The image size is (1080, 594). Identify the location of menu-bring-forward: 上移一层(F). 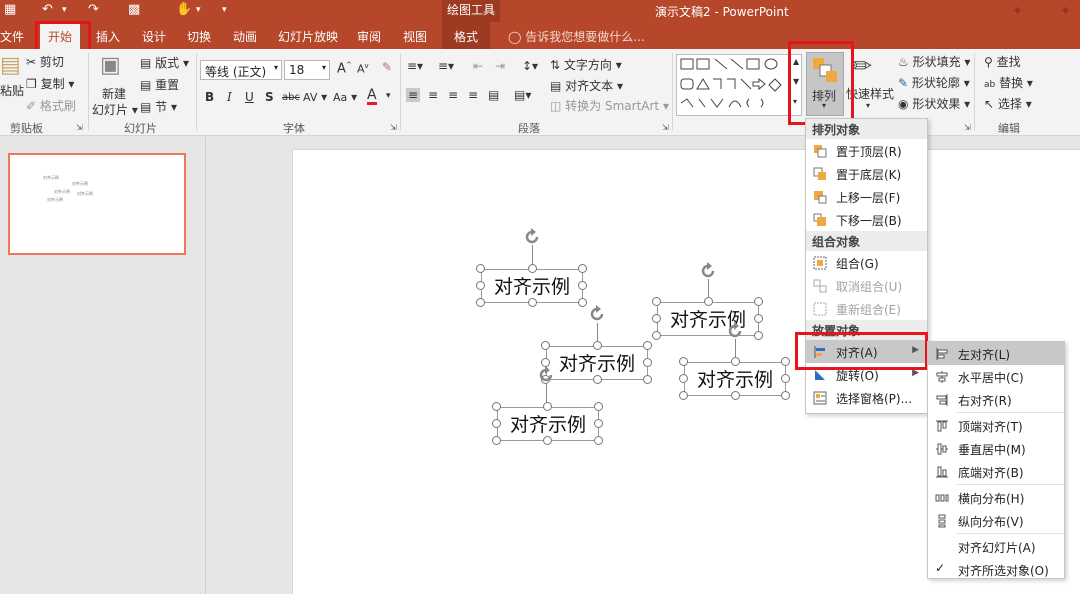
(866, 196).